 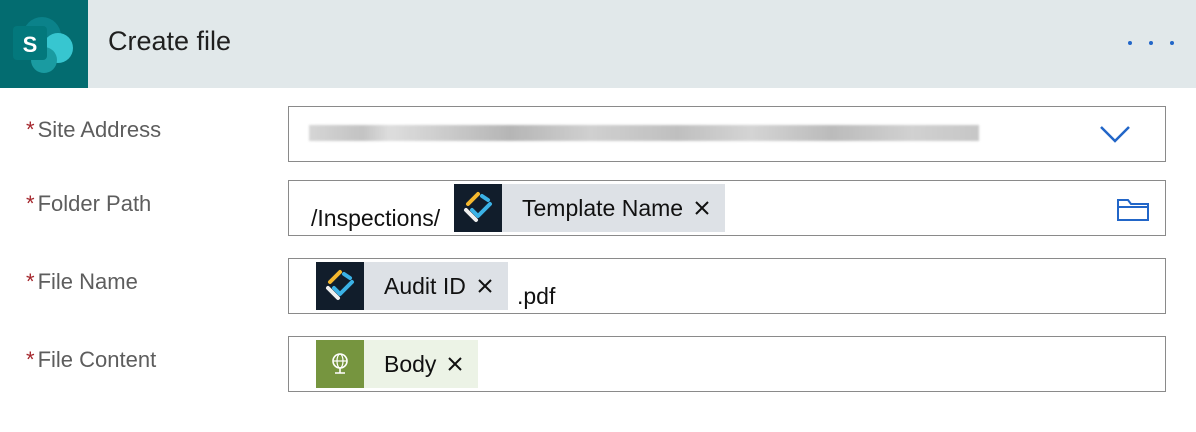 What do you see at coordinates (97, 359) in the screenshot?
I see `file-content-label-text: File Content` at bounding box center [97, 359].